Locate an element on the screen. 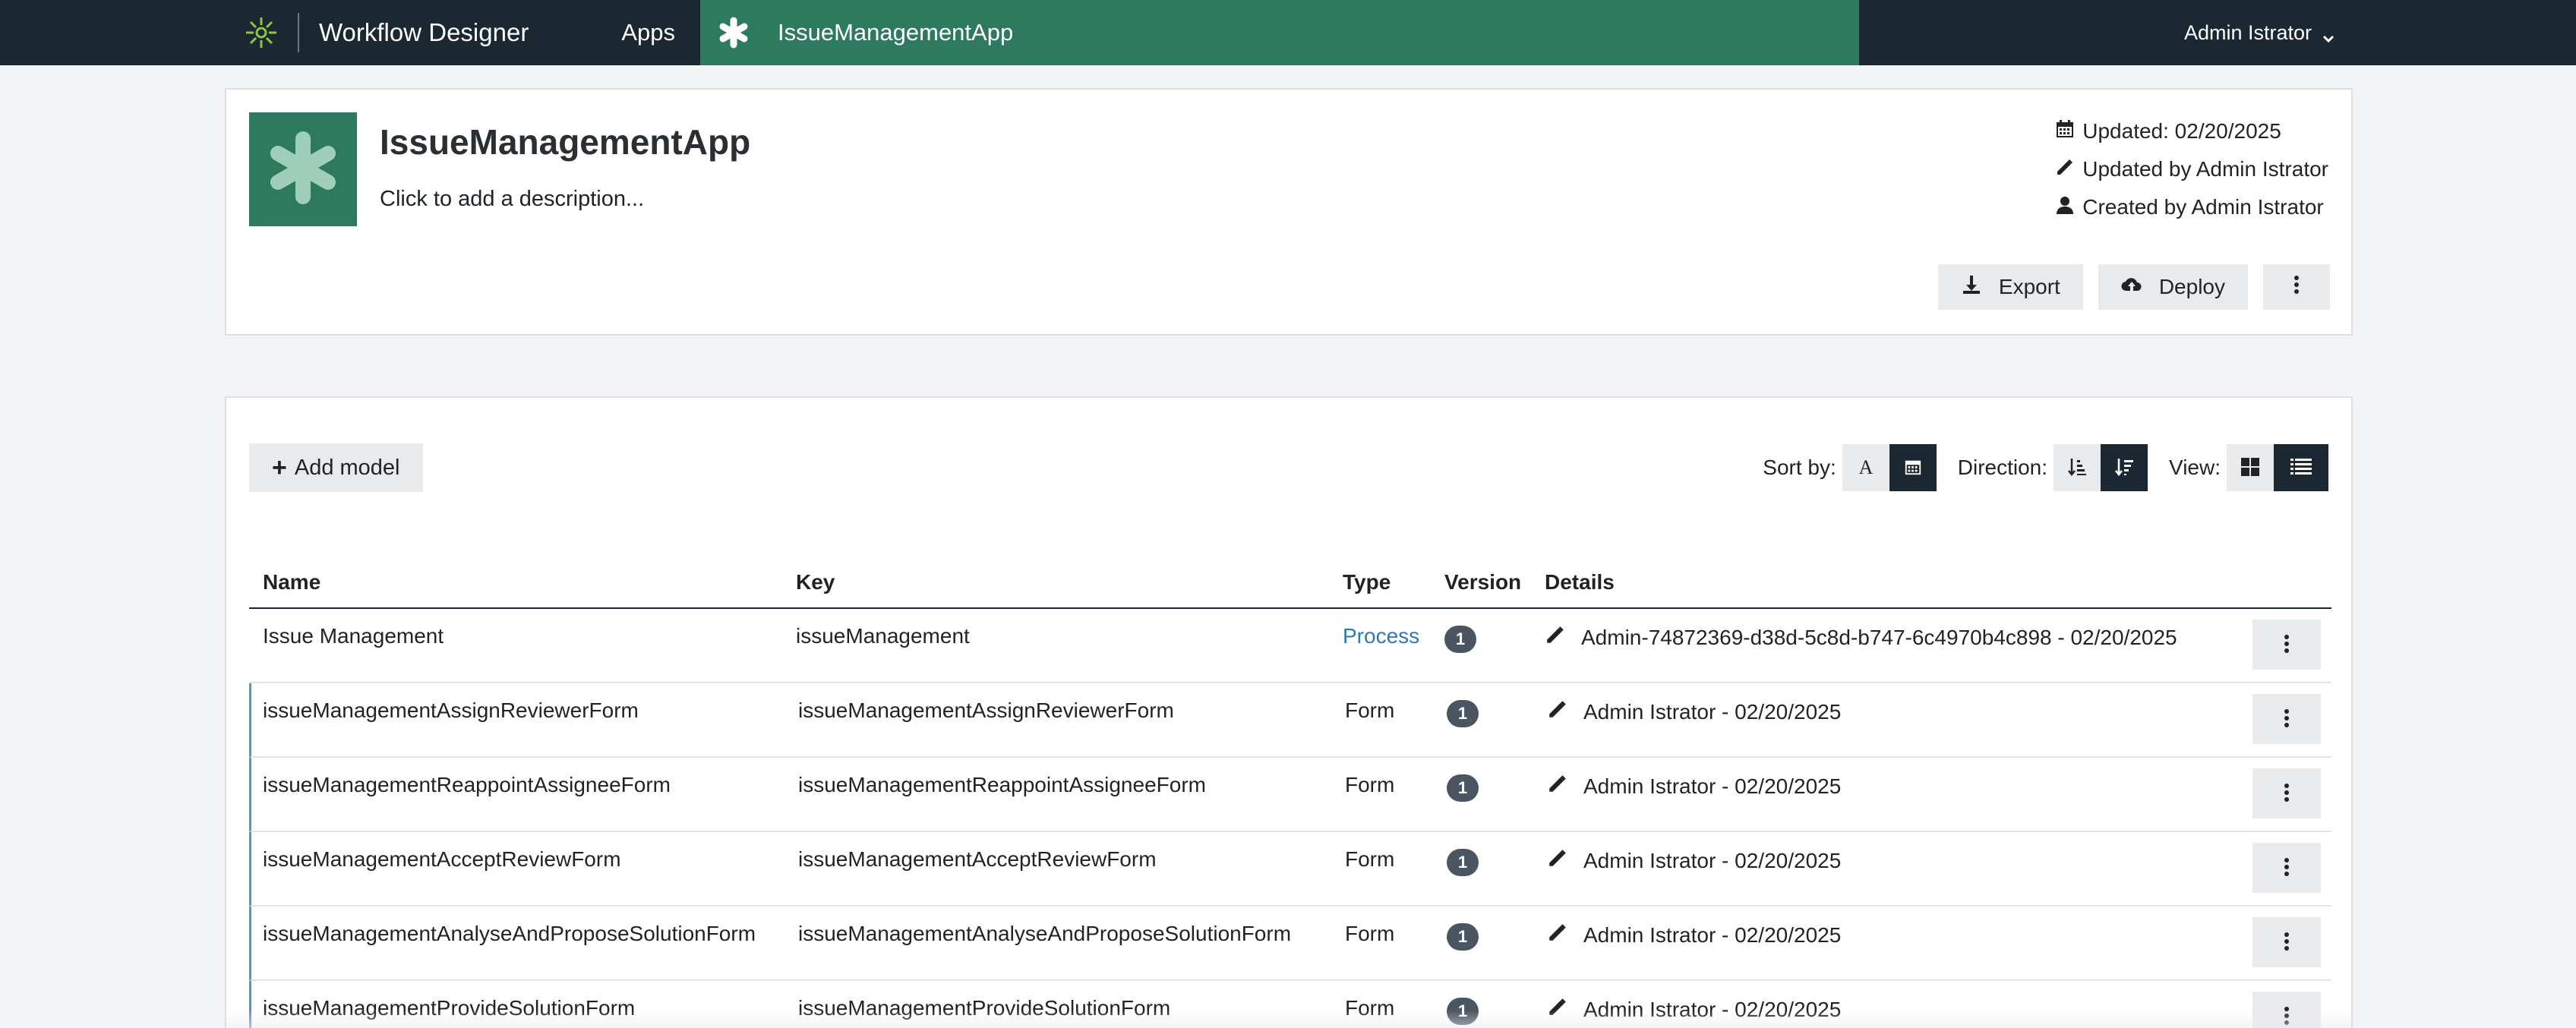 The height and width of the screenshot is (1028, 2576). sort-by-group: A is located at coordinates (1890, 467).